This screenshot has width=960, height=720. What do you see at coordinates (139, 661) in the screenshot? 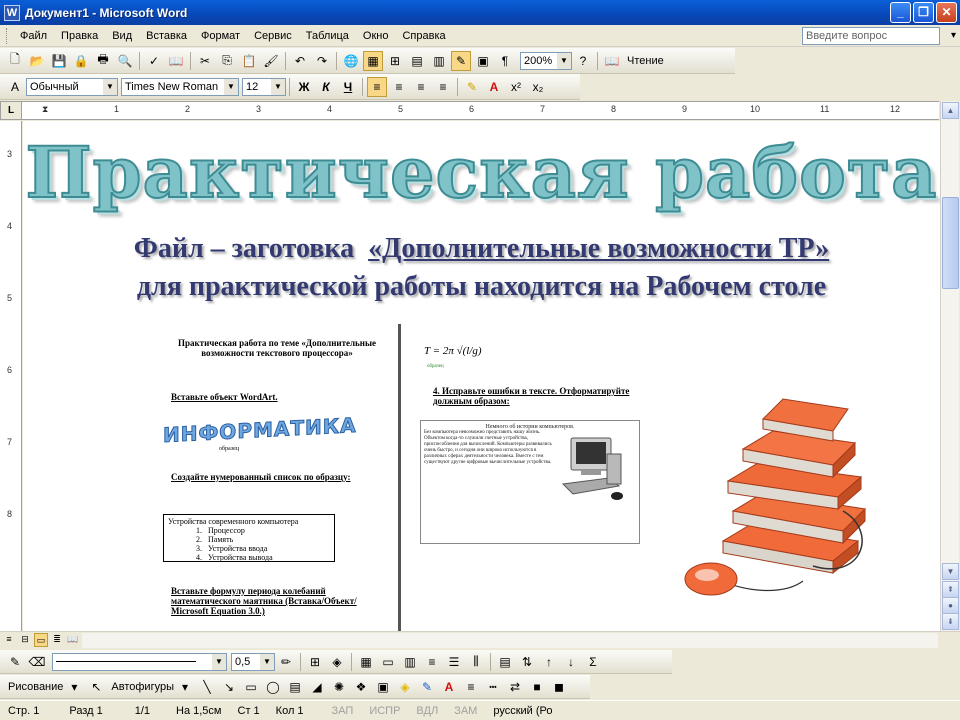
I see `line-style-select: ▼` at bounding box center [139, 661].